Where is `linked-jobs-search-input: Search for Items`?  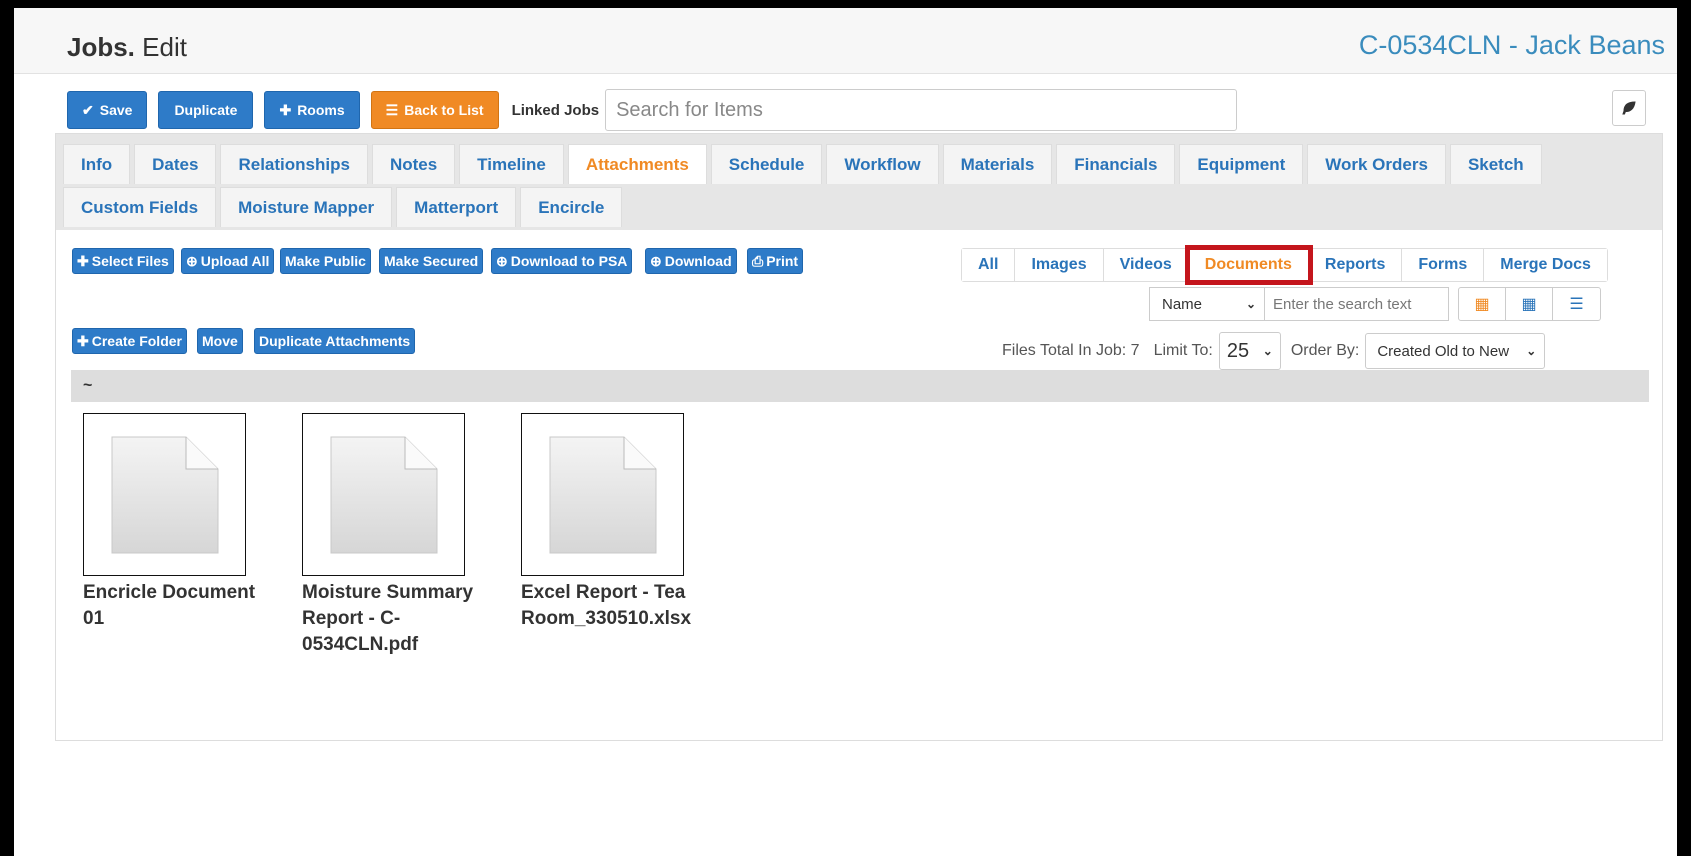 linked-jobs-search-input: Search for Items is located at coordinates (921, 110).